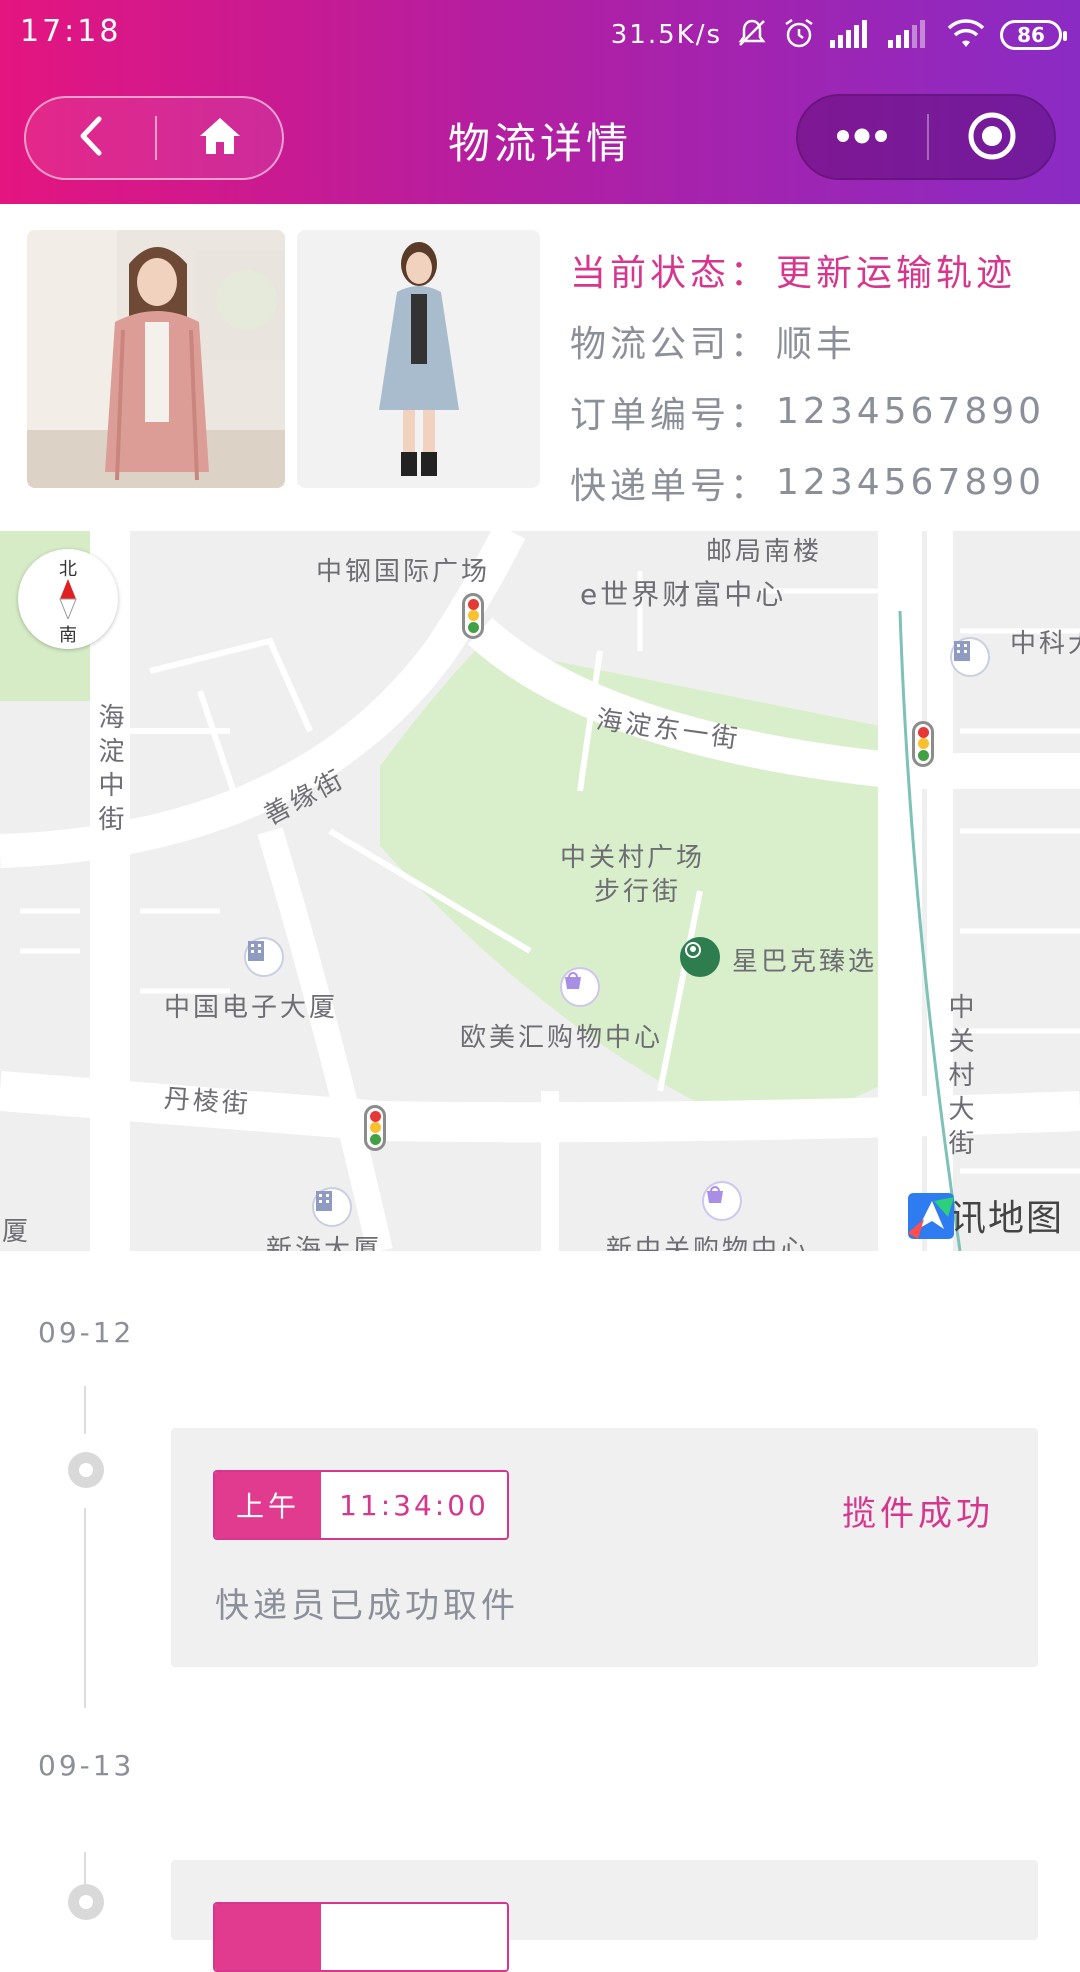  I want to click on wifi-icon, so click(966, 35).